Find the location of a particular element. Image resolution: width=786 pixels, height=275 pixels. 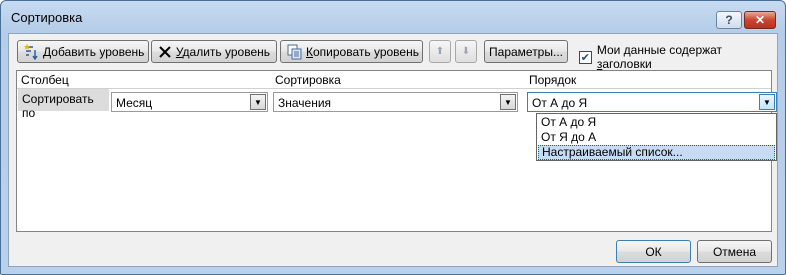

ok-button: ОК is located at coordinates (653, 251).